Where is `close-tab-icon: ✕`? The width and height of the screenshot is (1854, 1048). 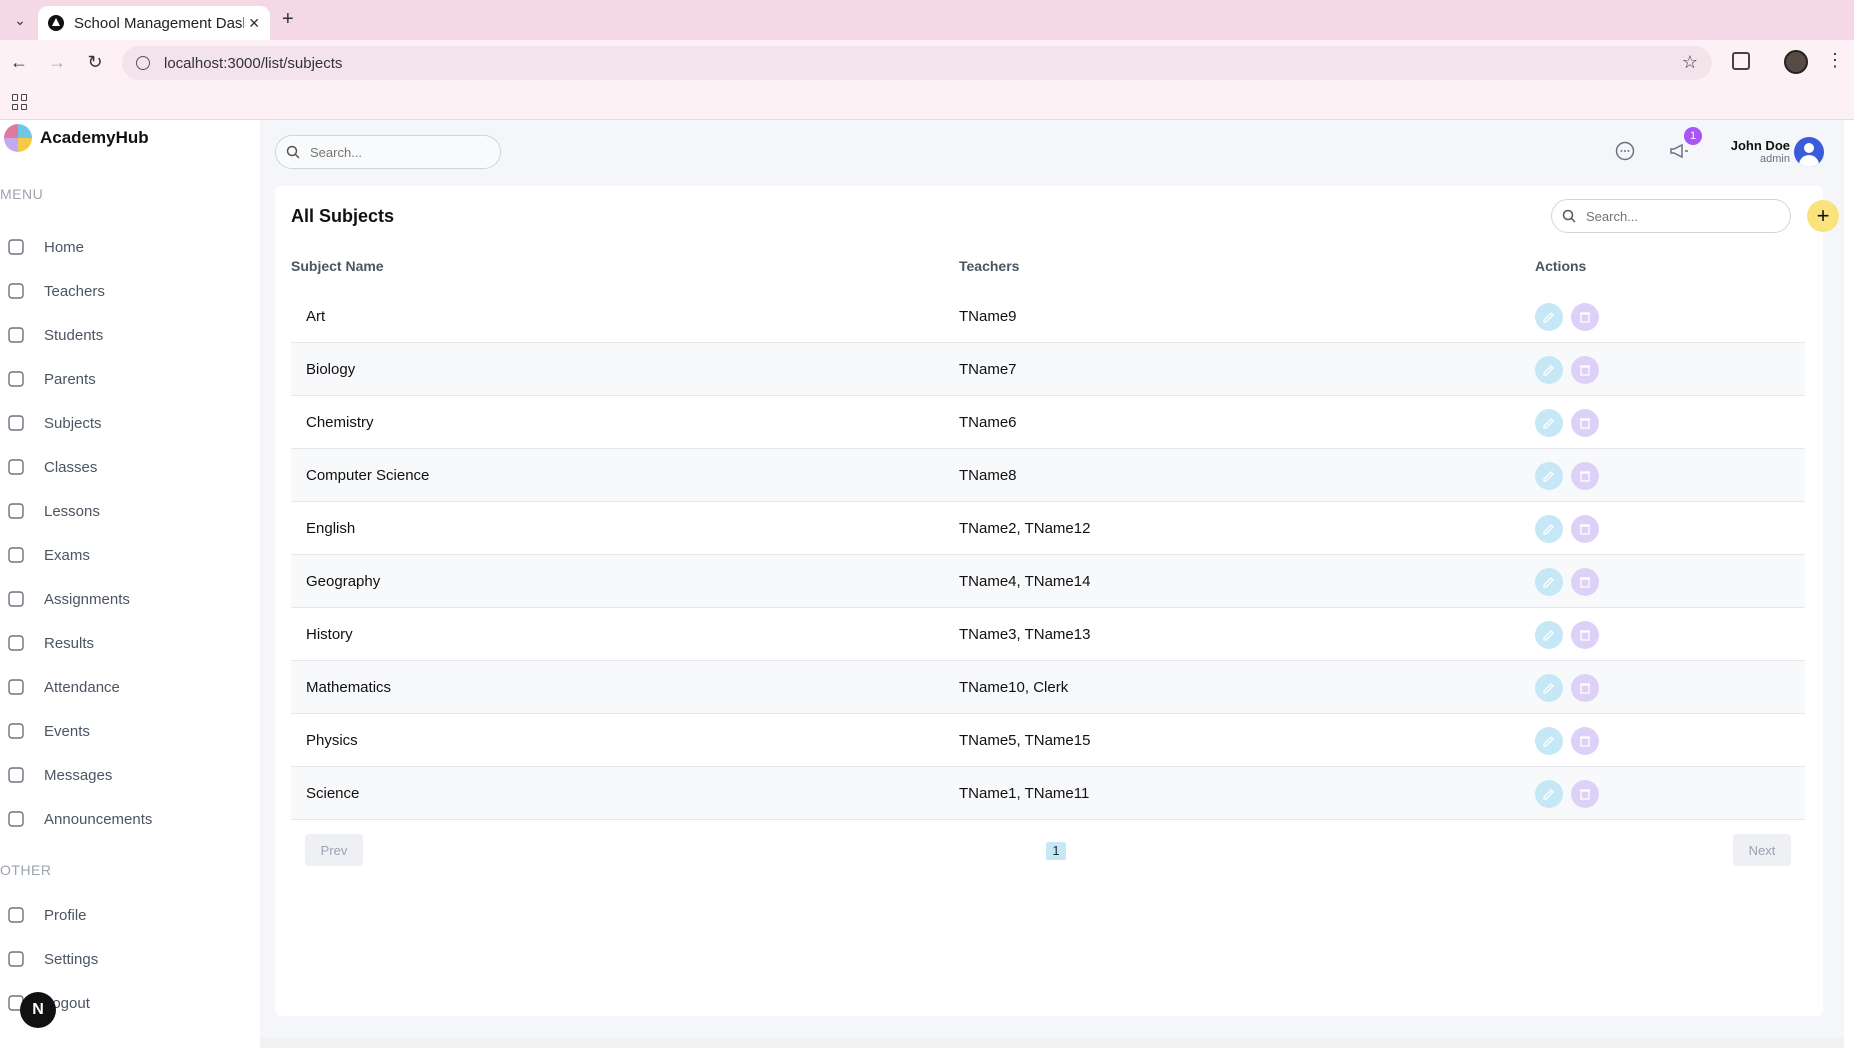 close-tab-icon: ✕ is located at coordinates (254, 23).